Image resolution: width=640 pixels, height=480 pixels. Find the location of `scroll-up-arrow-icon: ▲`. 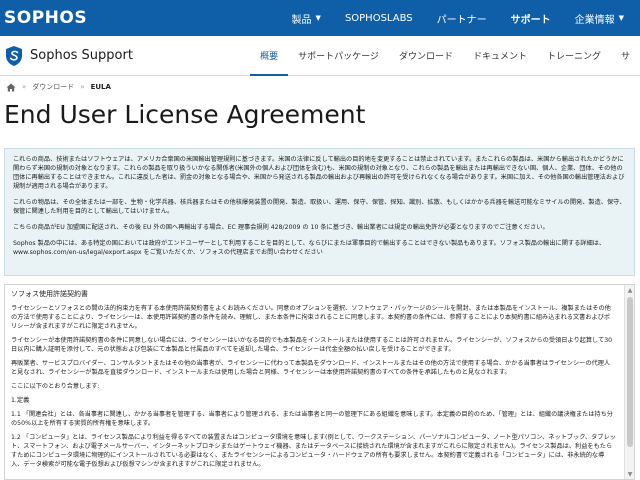

scroll-up-arrow-icon: ▲ is located at coordinates (630, 291).